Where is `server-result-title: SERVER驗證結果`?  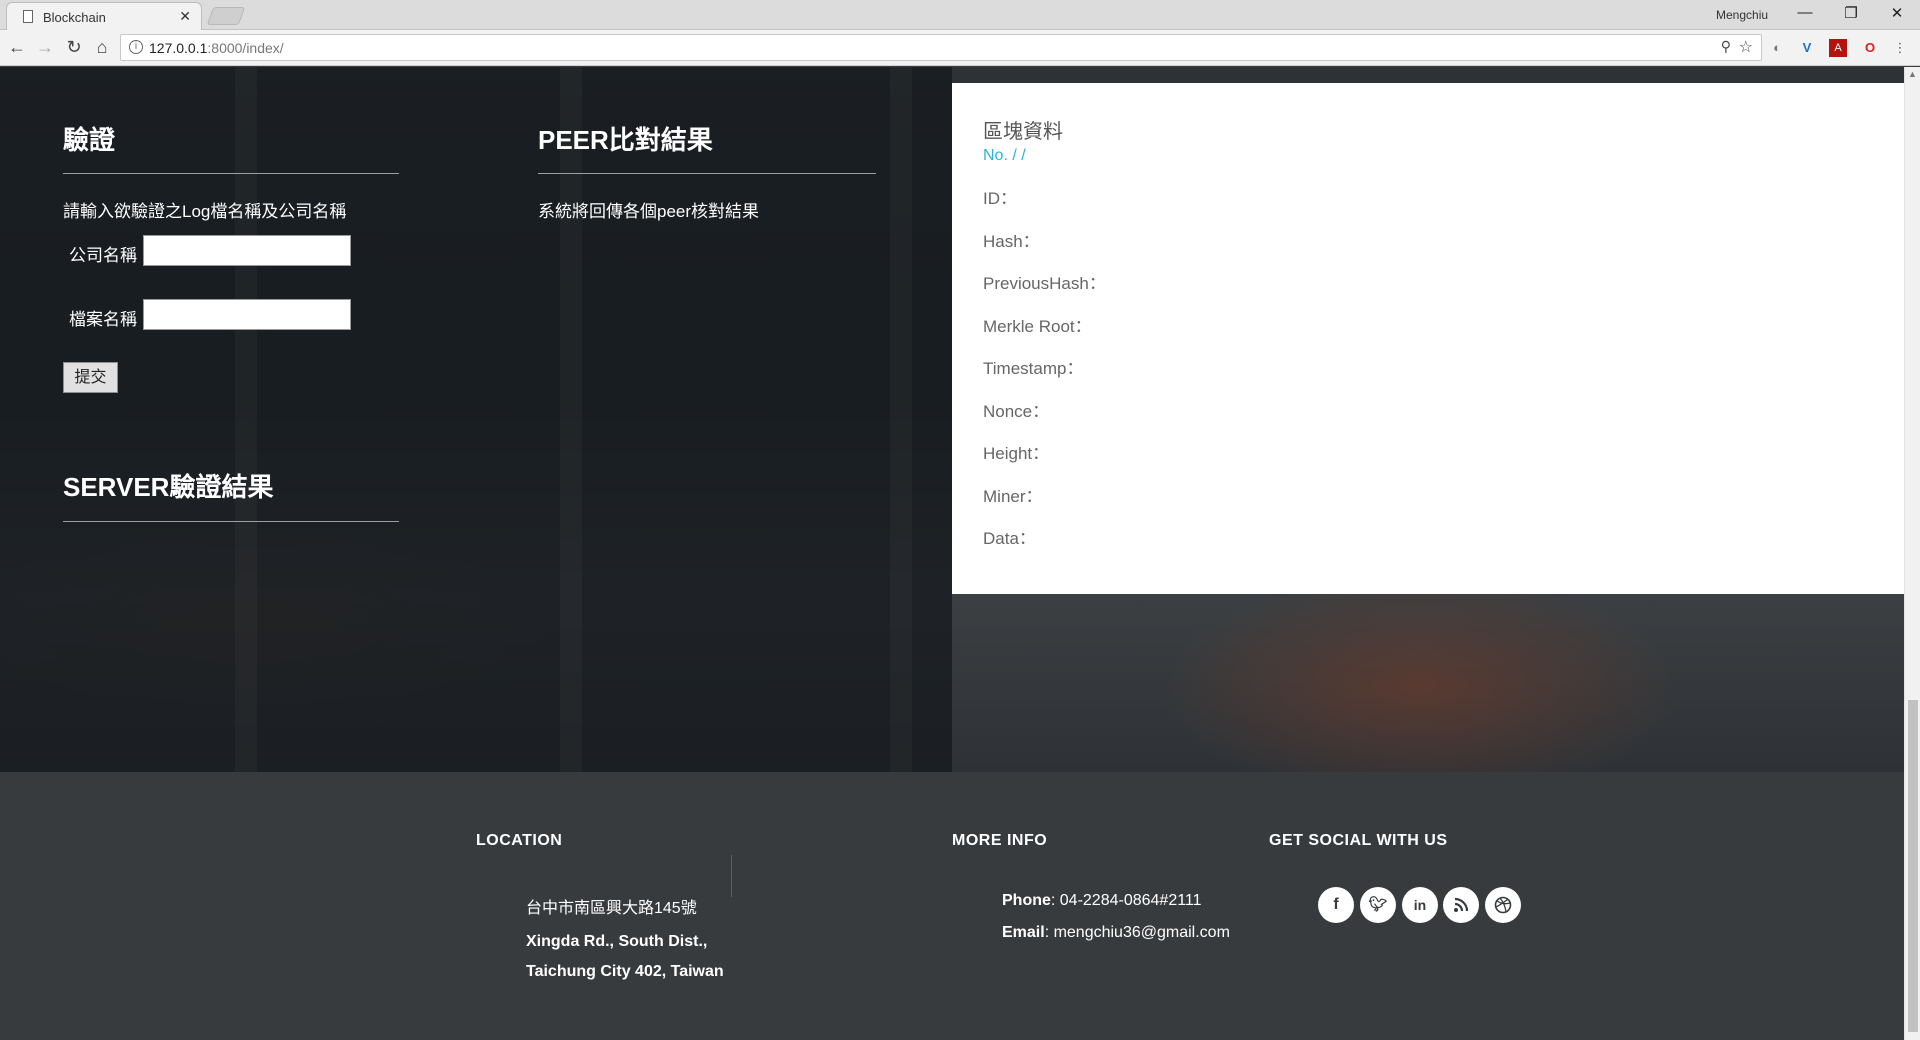
server-result-title: SERVER驗證結果 is located at coordinates (168, 487).